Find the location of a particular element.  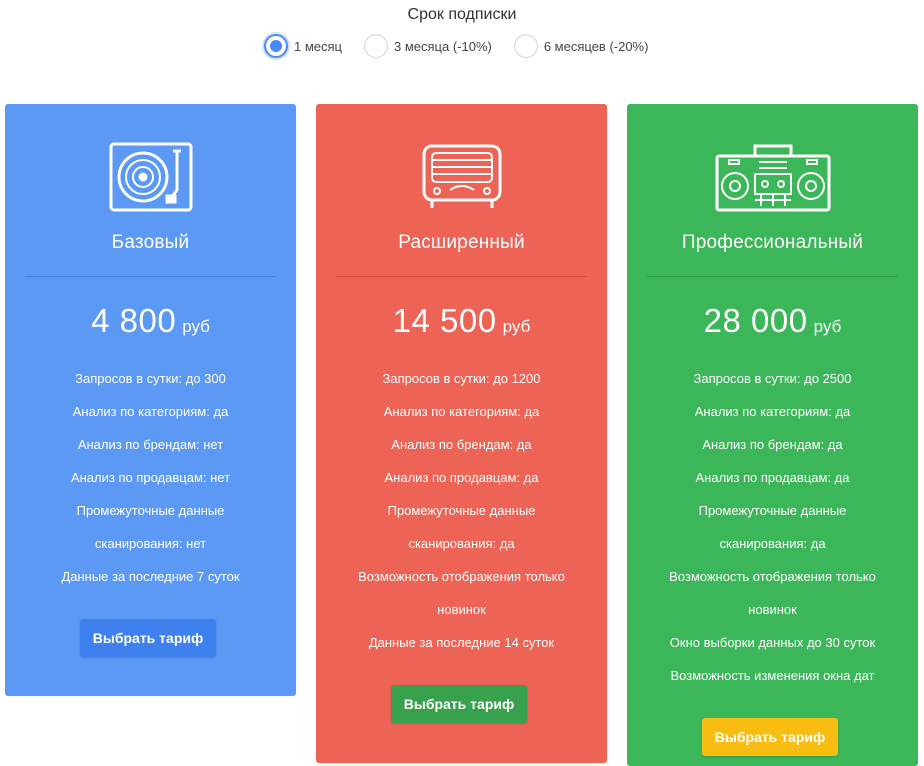

feature-item: Запросов в сутки: до 300 is located at coordinates (150, 378).